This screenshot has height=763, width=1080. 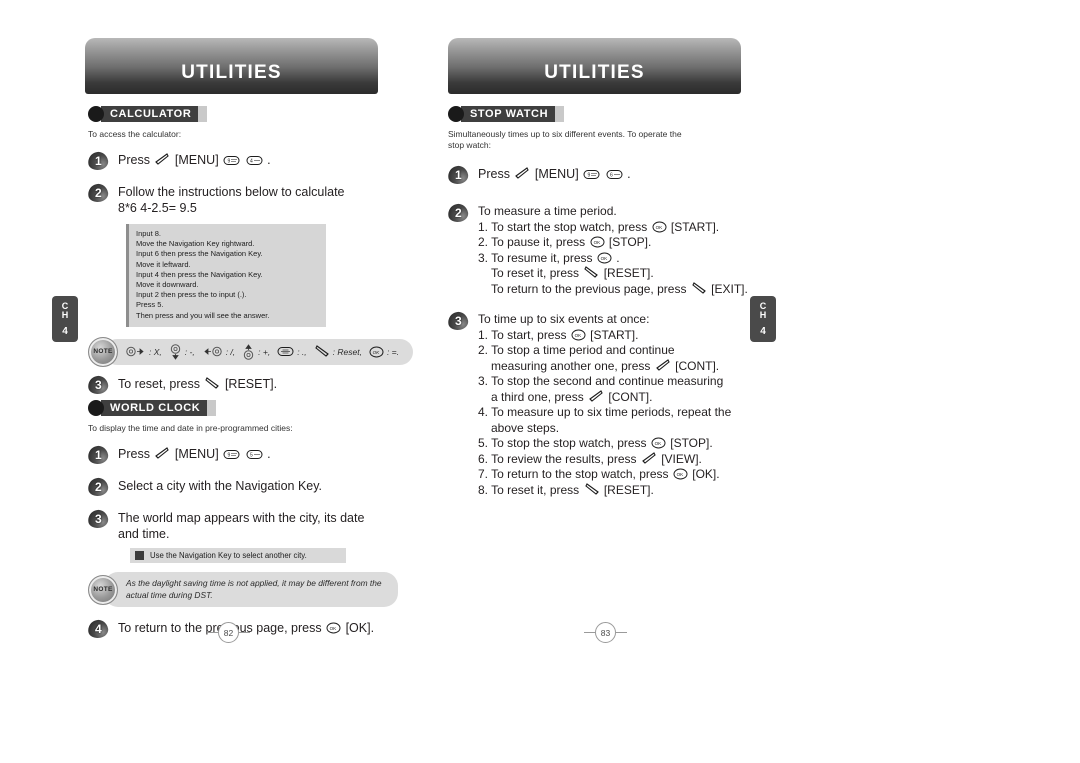 What do you see at coordinates (189, 351) in the screenshot?
I see `legend-label: : -,` at bounding box center [189, 351].